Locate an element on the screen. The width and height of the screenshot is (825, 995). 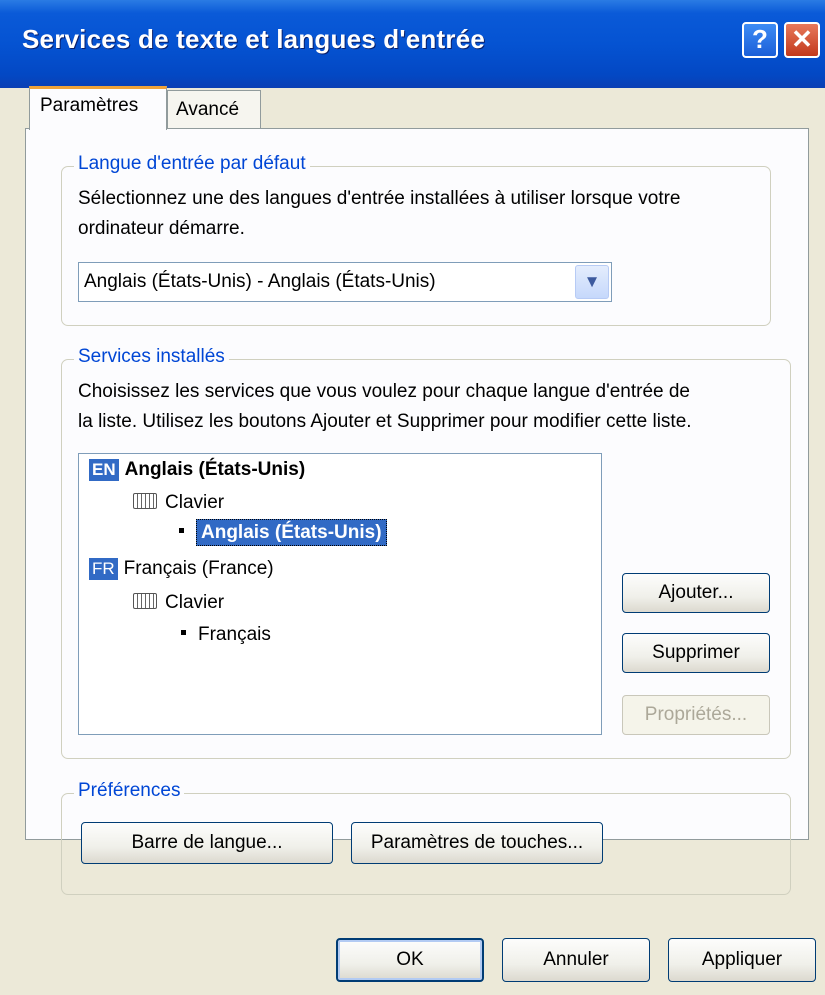
default-language-legend: Langue d'entrée par défaut is located at coordinates (192, 164).